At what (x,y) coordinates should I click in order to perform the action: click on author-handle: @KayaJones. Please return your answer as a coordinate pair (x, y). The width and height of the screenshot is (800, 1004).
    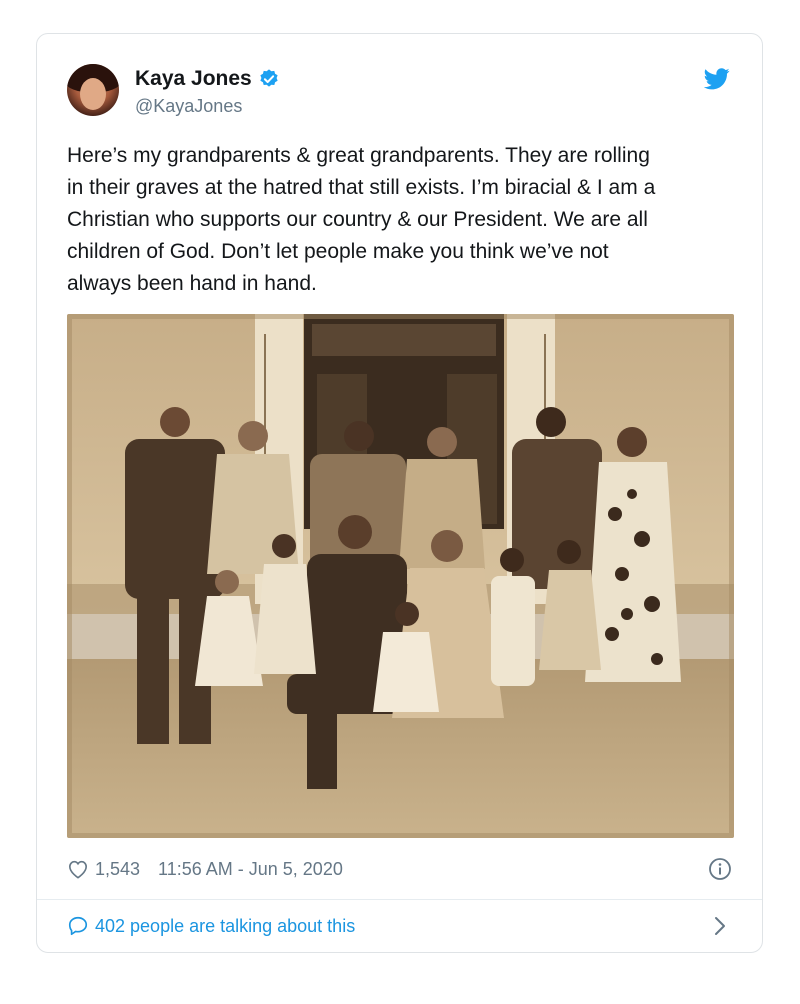
    Looking at the image, I should click on (188, 106).